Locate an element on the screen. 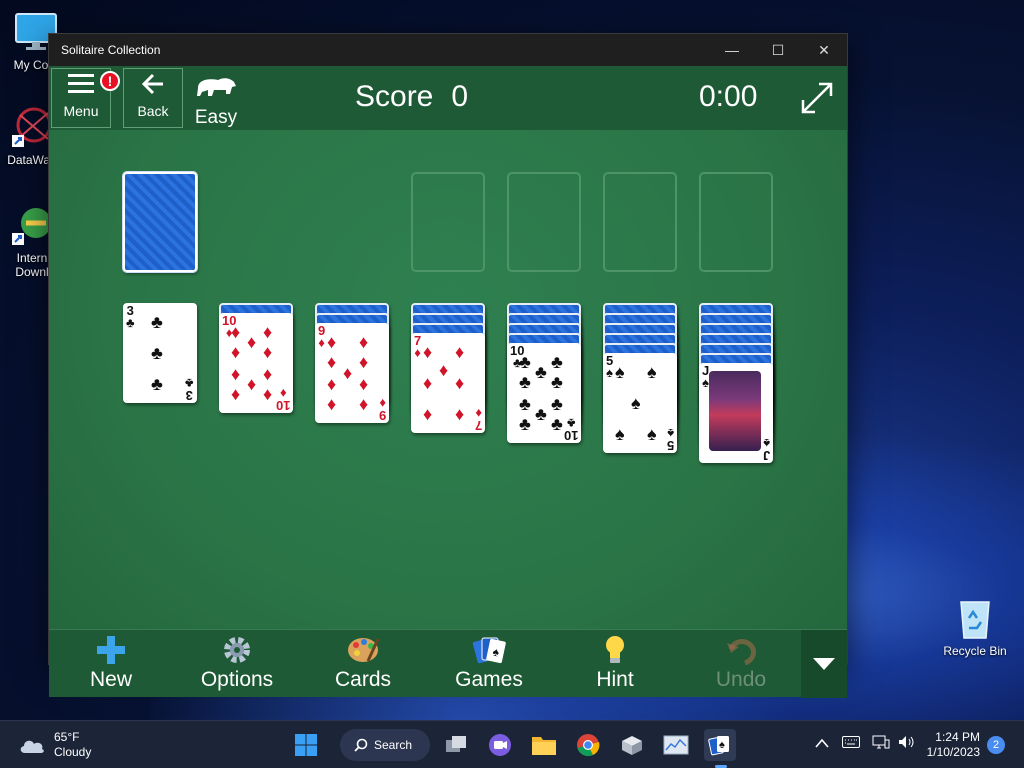 The image size is (1024, 768). system-clock: 1:24 PM 1/10/2023 is located at coordinates (950, 745).